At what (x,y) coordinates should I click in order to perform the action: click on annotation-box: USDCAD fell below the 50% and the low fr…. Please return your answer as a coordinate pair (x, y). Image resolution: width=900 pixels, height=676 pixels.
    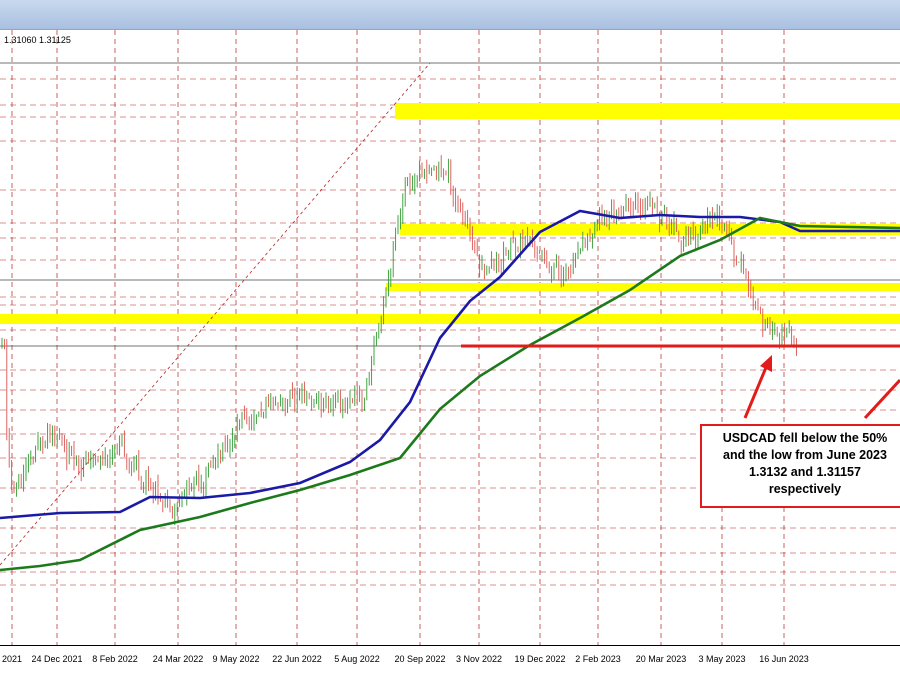
    Looking at the image, I should click on (800, 466).